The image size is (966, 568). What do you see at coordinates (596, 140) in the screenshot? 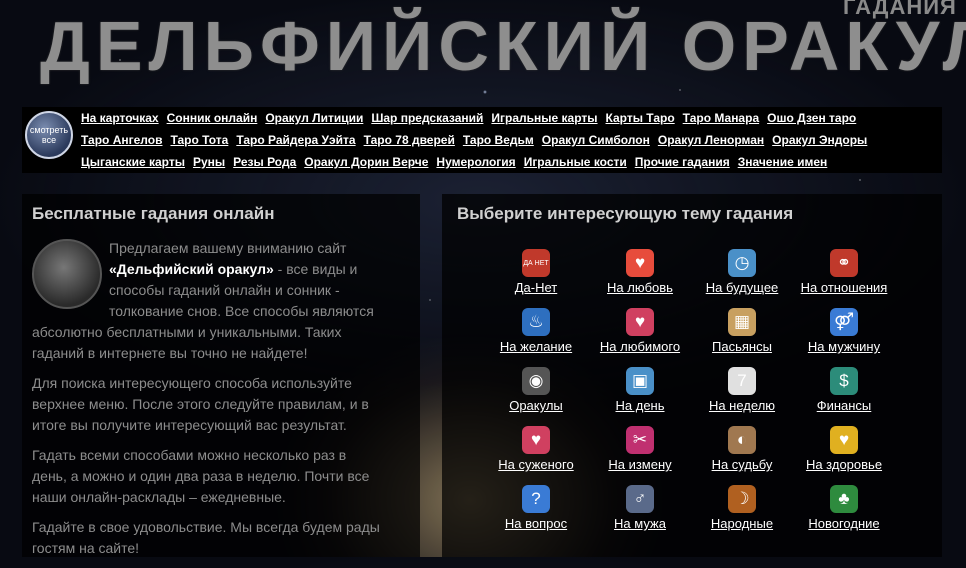
I see `menu-link: Оракул Симболон` at bounding box center [596, 140].